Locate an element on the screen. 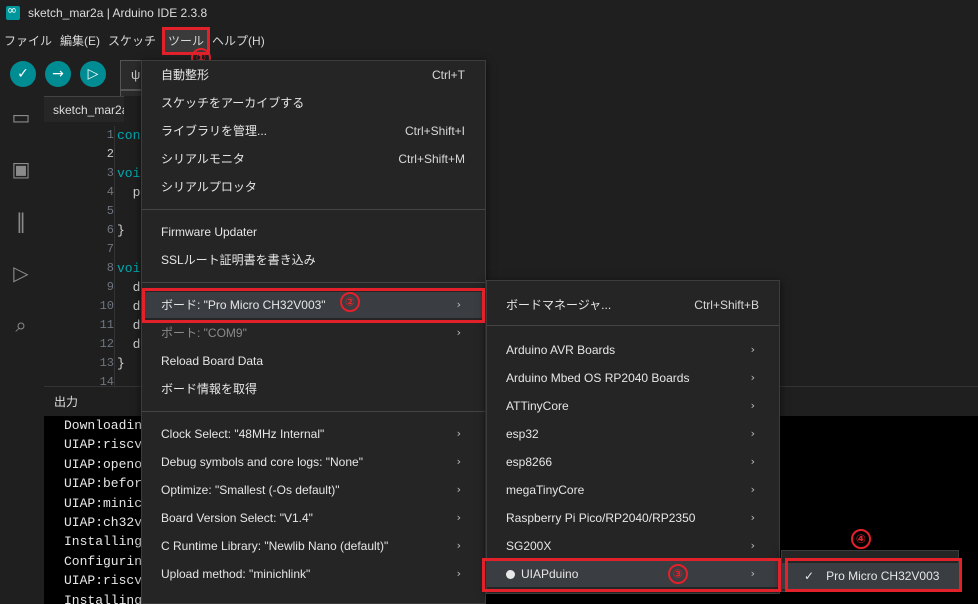  menu-item-label: esp32 is located at coordinates (522, 434).